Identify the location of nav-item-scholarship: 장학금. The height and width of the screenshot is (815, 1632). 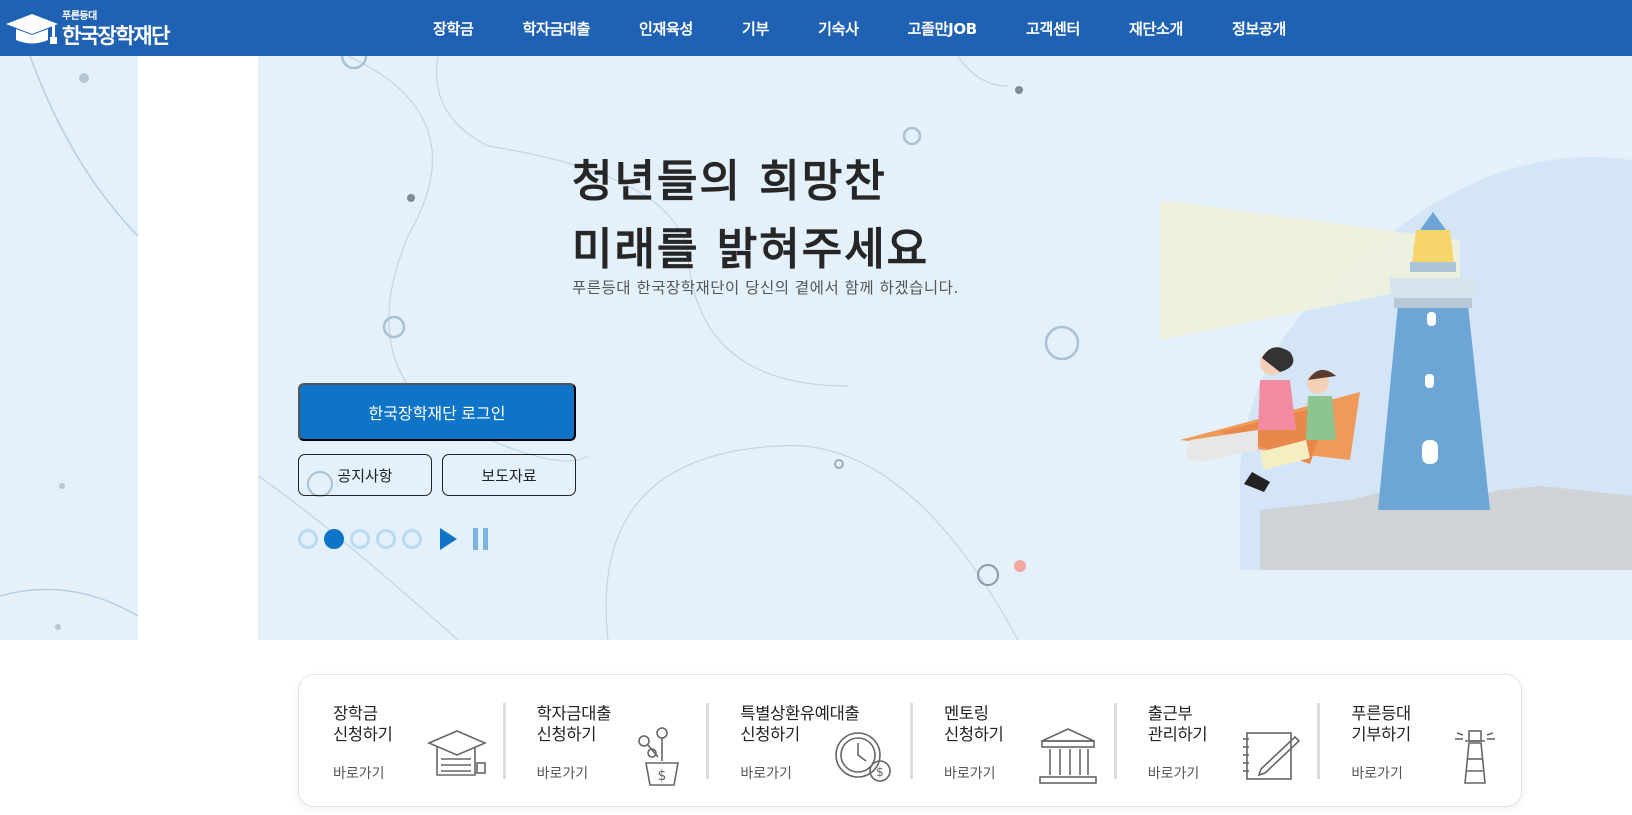
(453, 28).